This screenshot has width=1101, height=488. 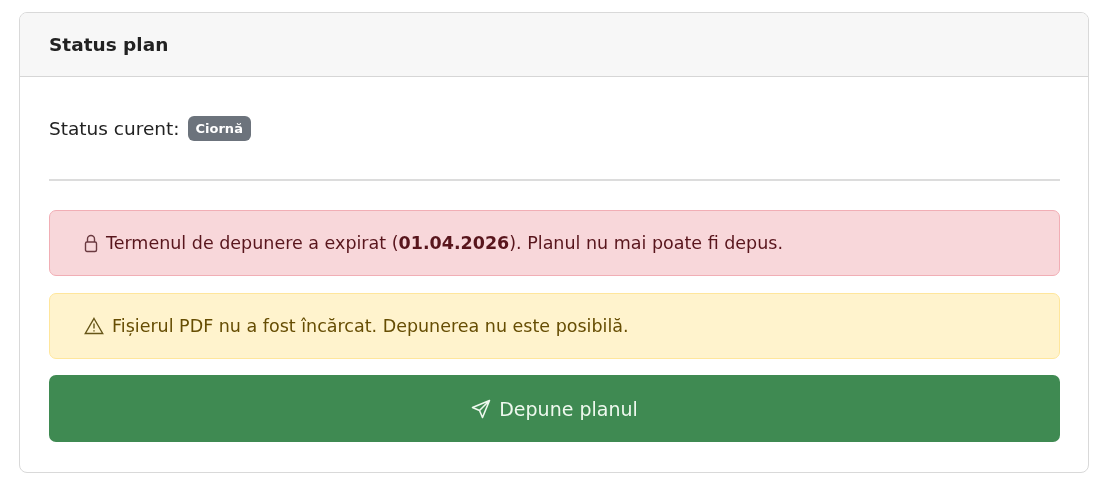 I want to click on card-title: Status plan, so click(x=109, y=44).